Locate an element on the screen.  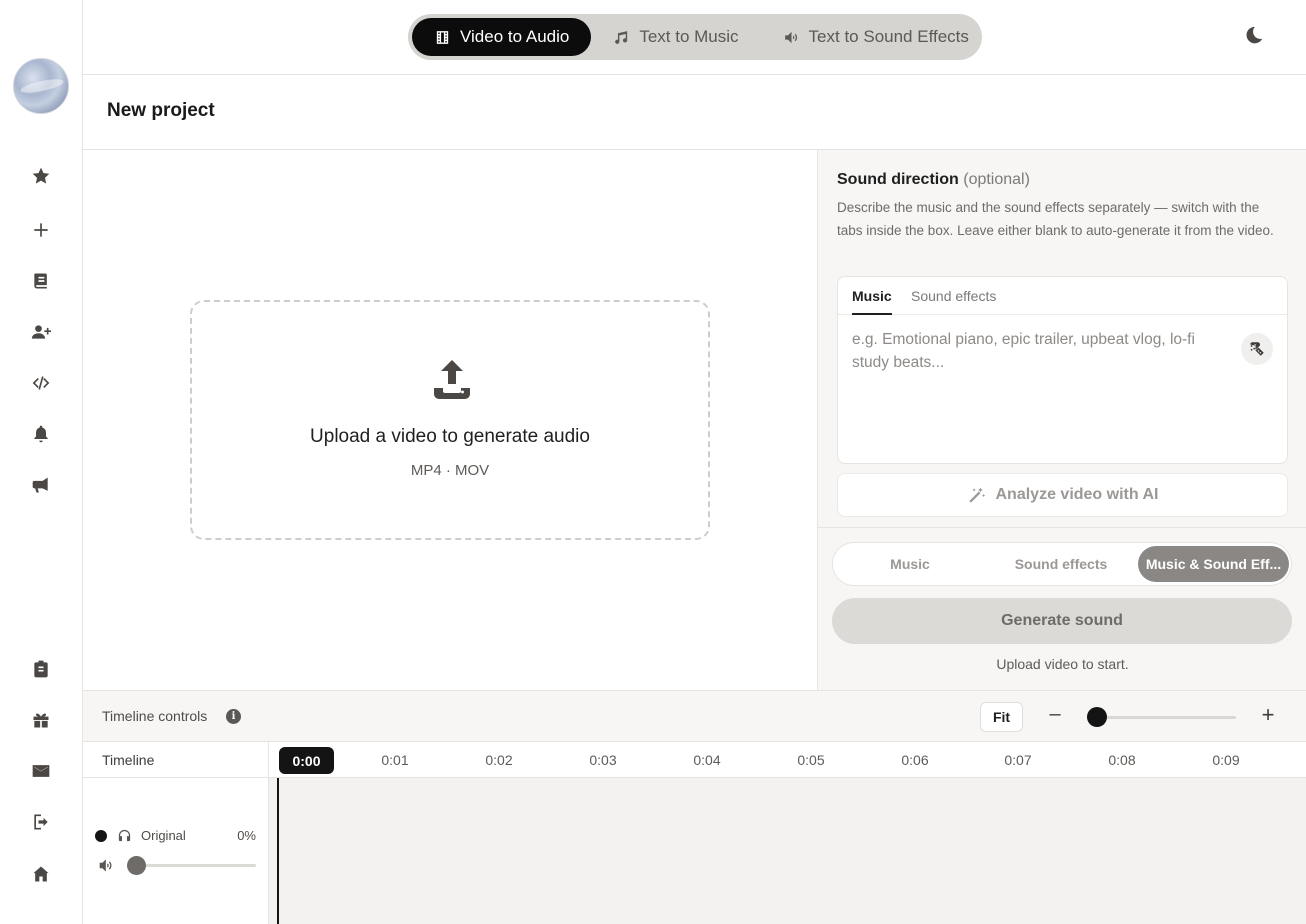
project-header: New project is located at coordinates (694, 112).